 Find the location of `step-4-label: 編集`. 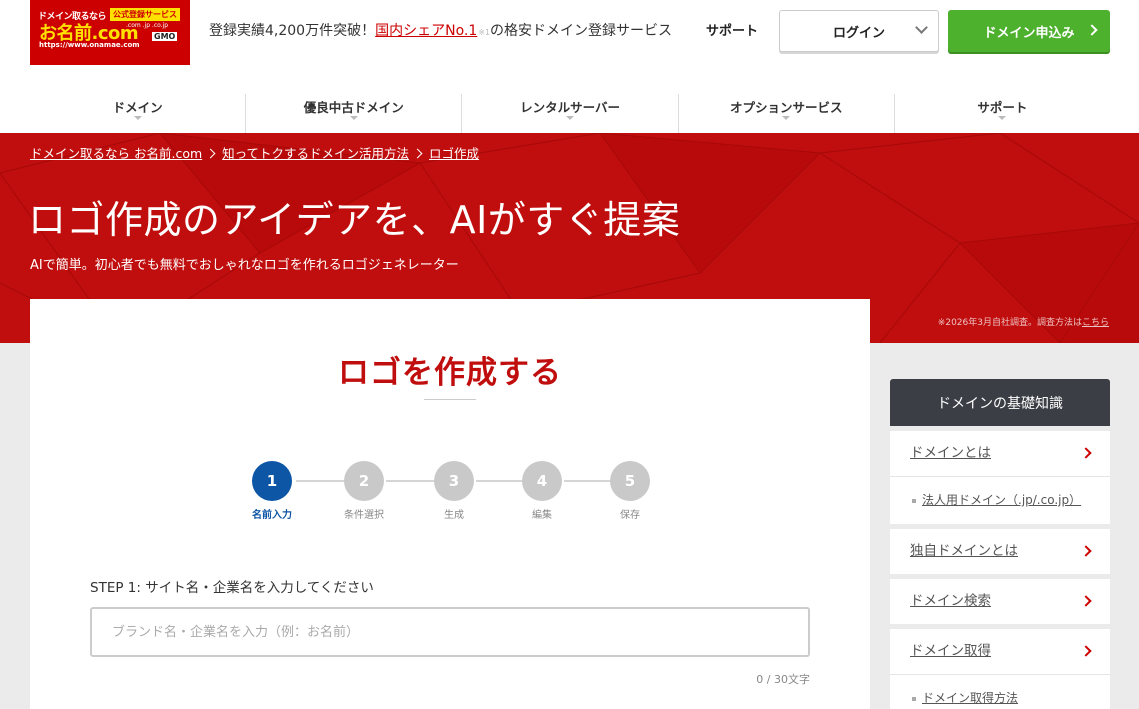

step-4-label: 編集 is located at coordinates (542, 515).